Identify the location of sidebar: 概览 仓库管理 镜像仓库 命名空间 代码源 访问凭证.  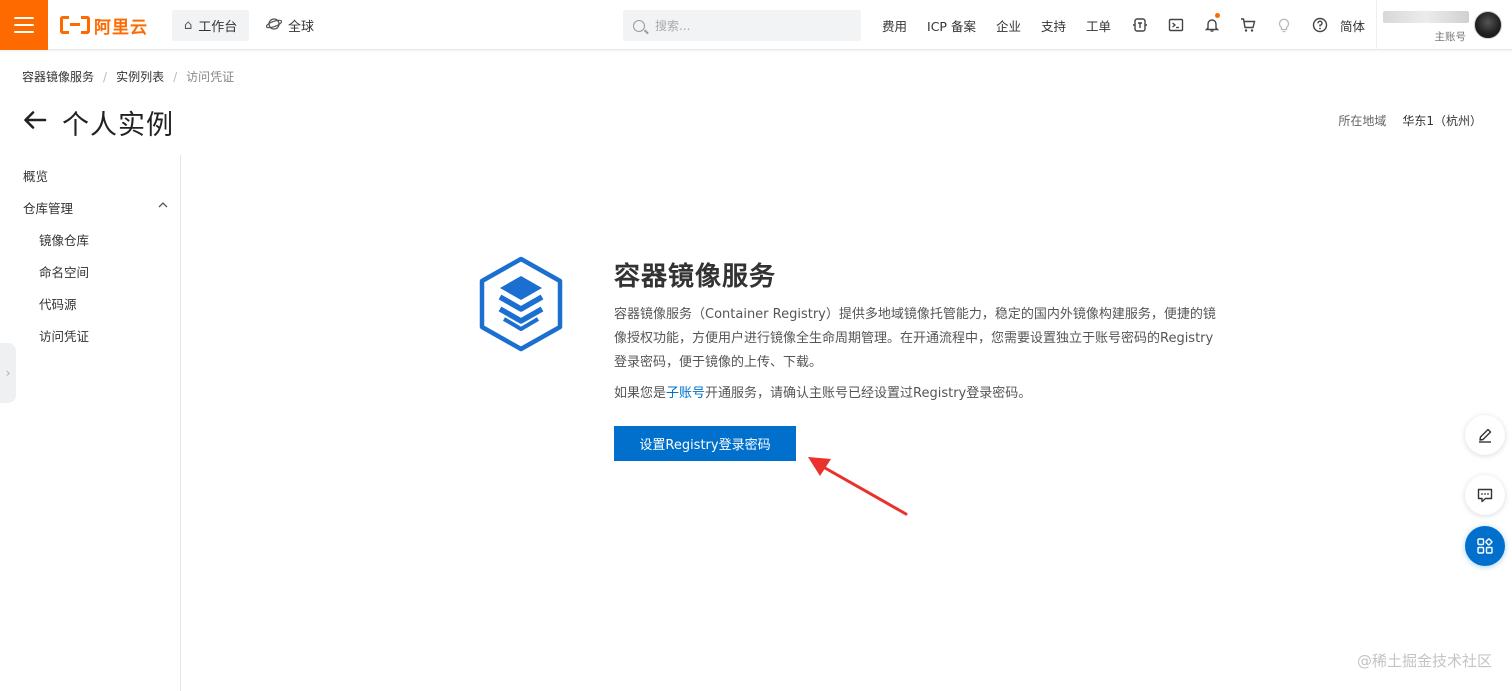
(90, 423).